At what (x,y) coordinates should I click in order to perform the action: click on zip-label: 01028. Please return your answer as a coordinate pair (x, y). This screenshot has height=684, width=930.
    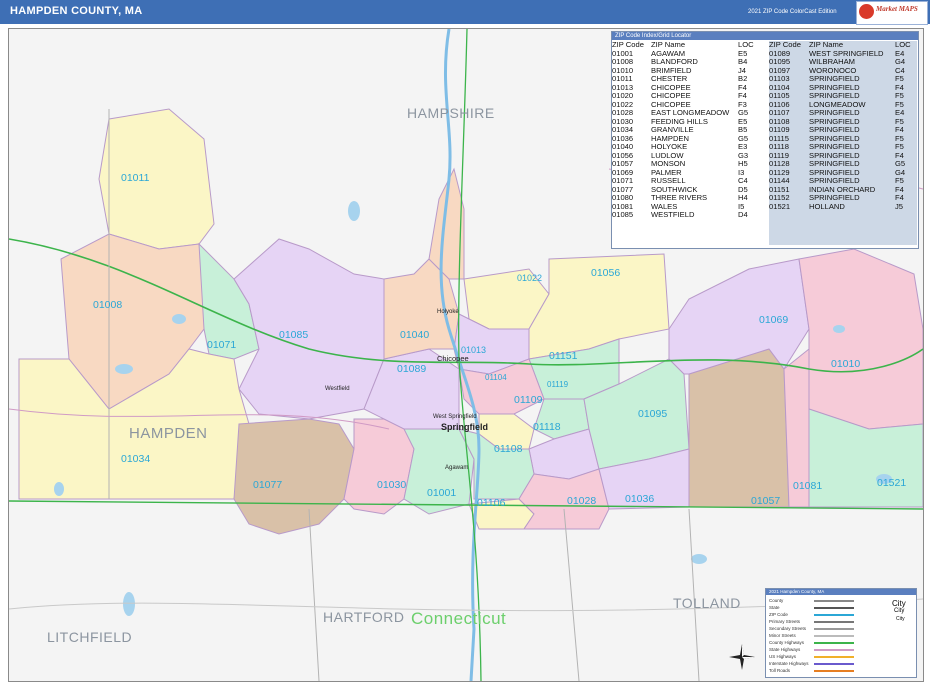
    Looking at the image, I should click on (582, 501).